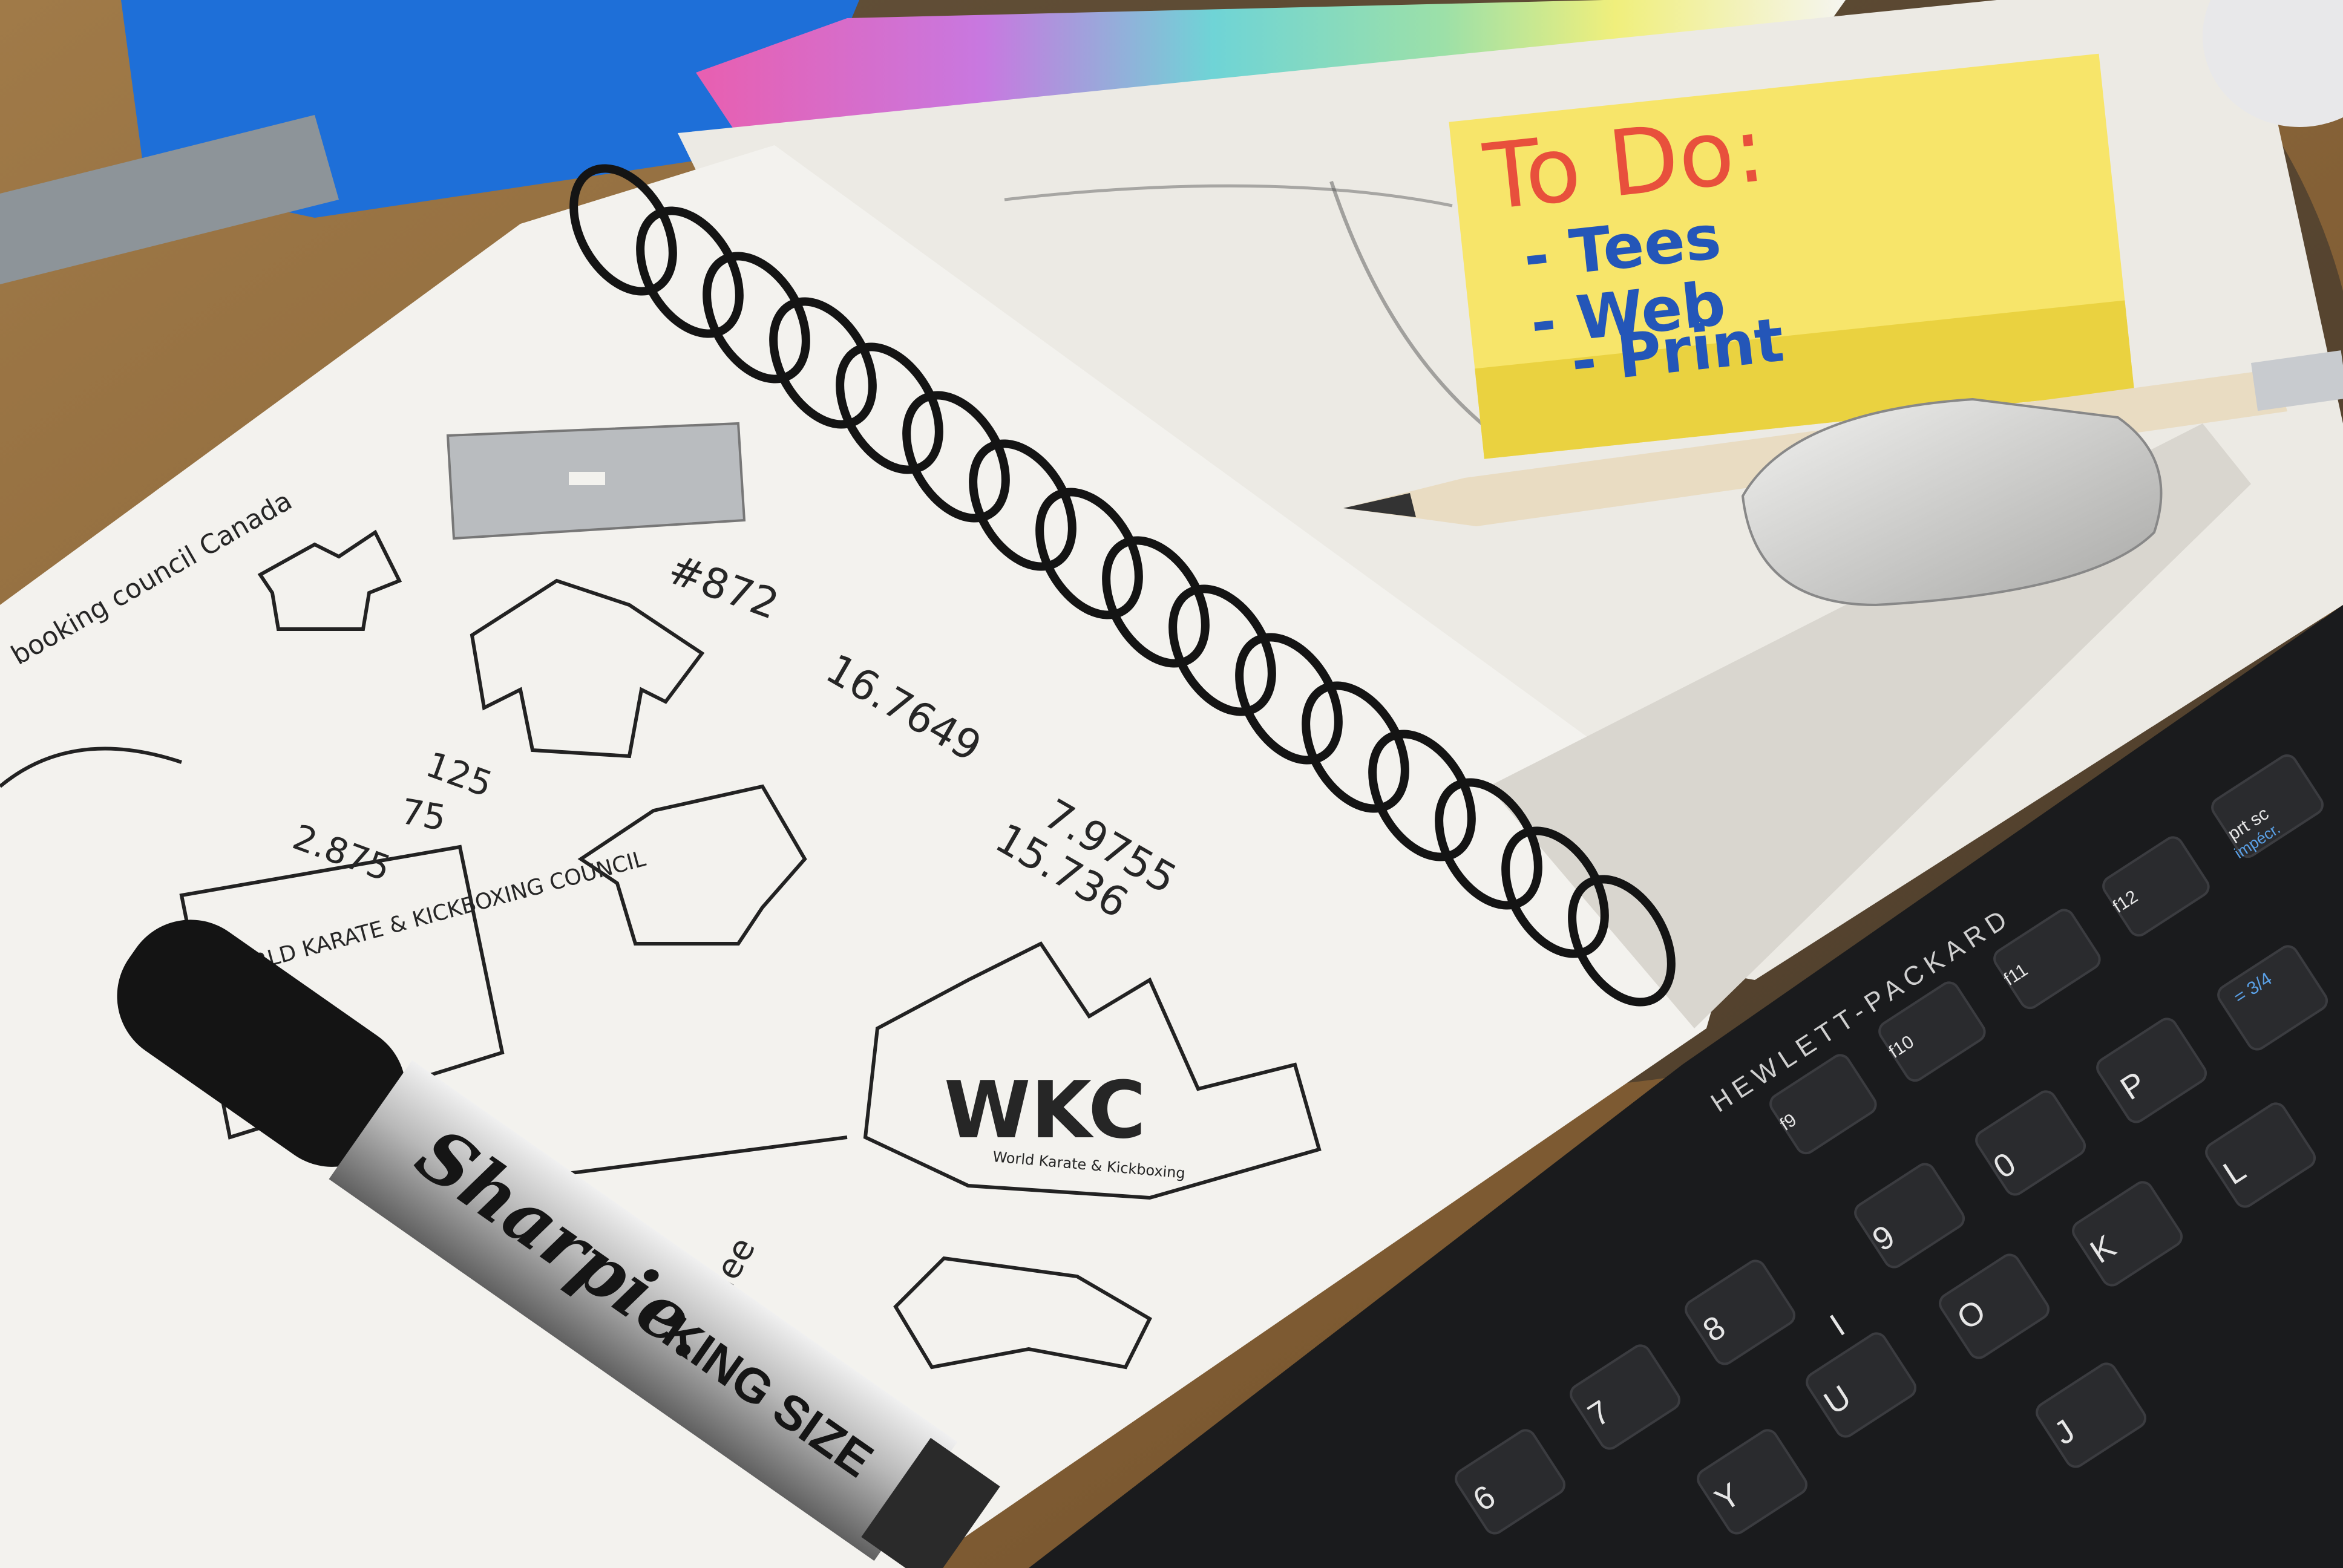 The height and width of the screenshot is (1568, 2343). What do you see at coordinates (1792, 256) in the screenshot?
I see `sticky-note: To Do: - Tees - Web - Print` at bounding box center [1792, 256].